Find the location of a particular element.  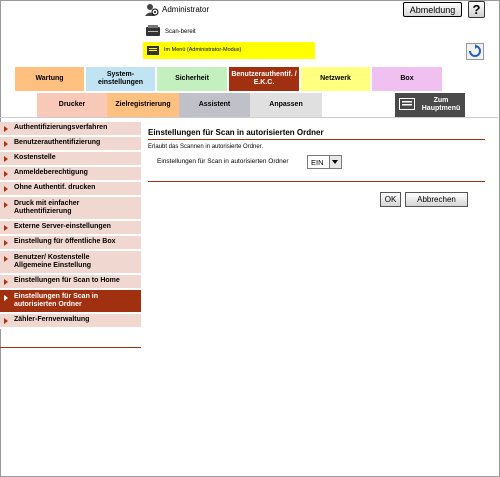

sidebar-item-druck-einfache-authentifizierung: Druck mit einfacher Authentifizierung is located at coordinates (70, 209).